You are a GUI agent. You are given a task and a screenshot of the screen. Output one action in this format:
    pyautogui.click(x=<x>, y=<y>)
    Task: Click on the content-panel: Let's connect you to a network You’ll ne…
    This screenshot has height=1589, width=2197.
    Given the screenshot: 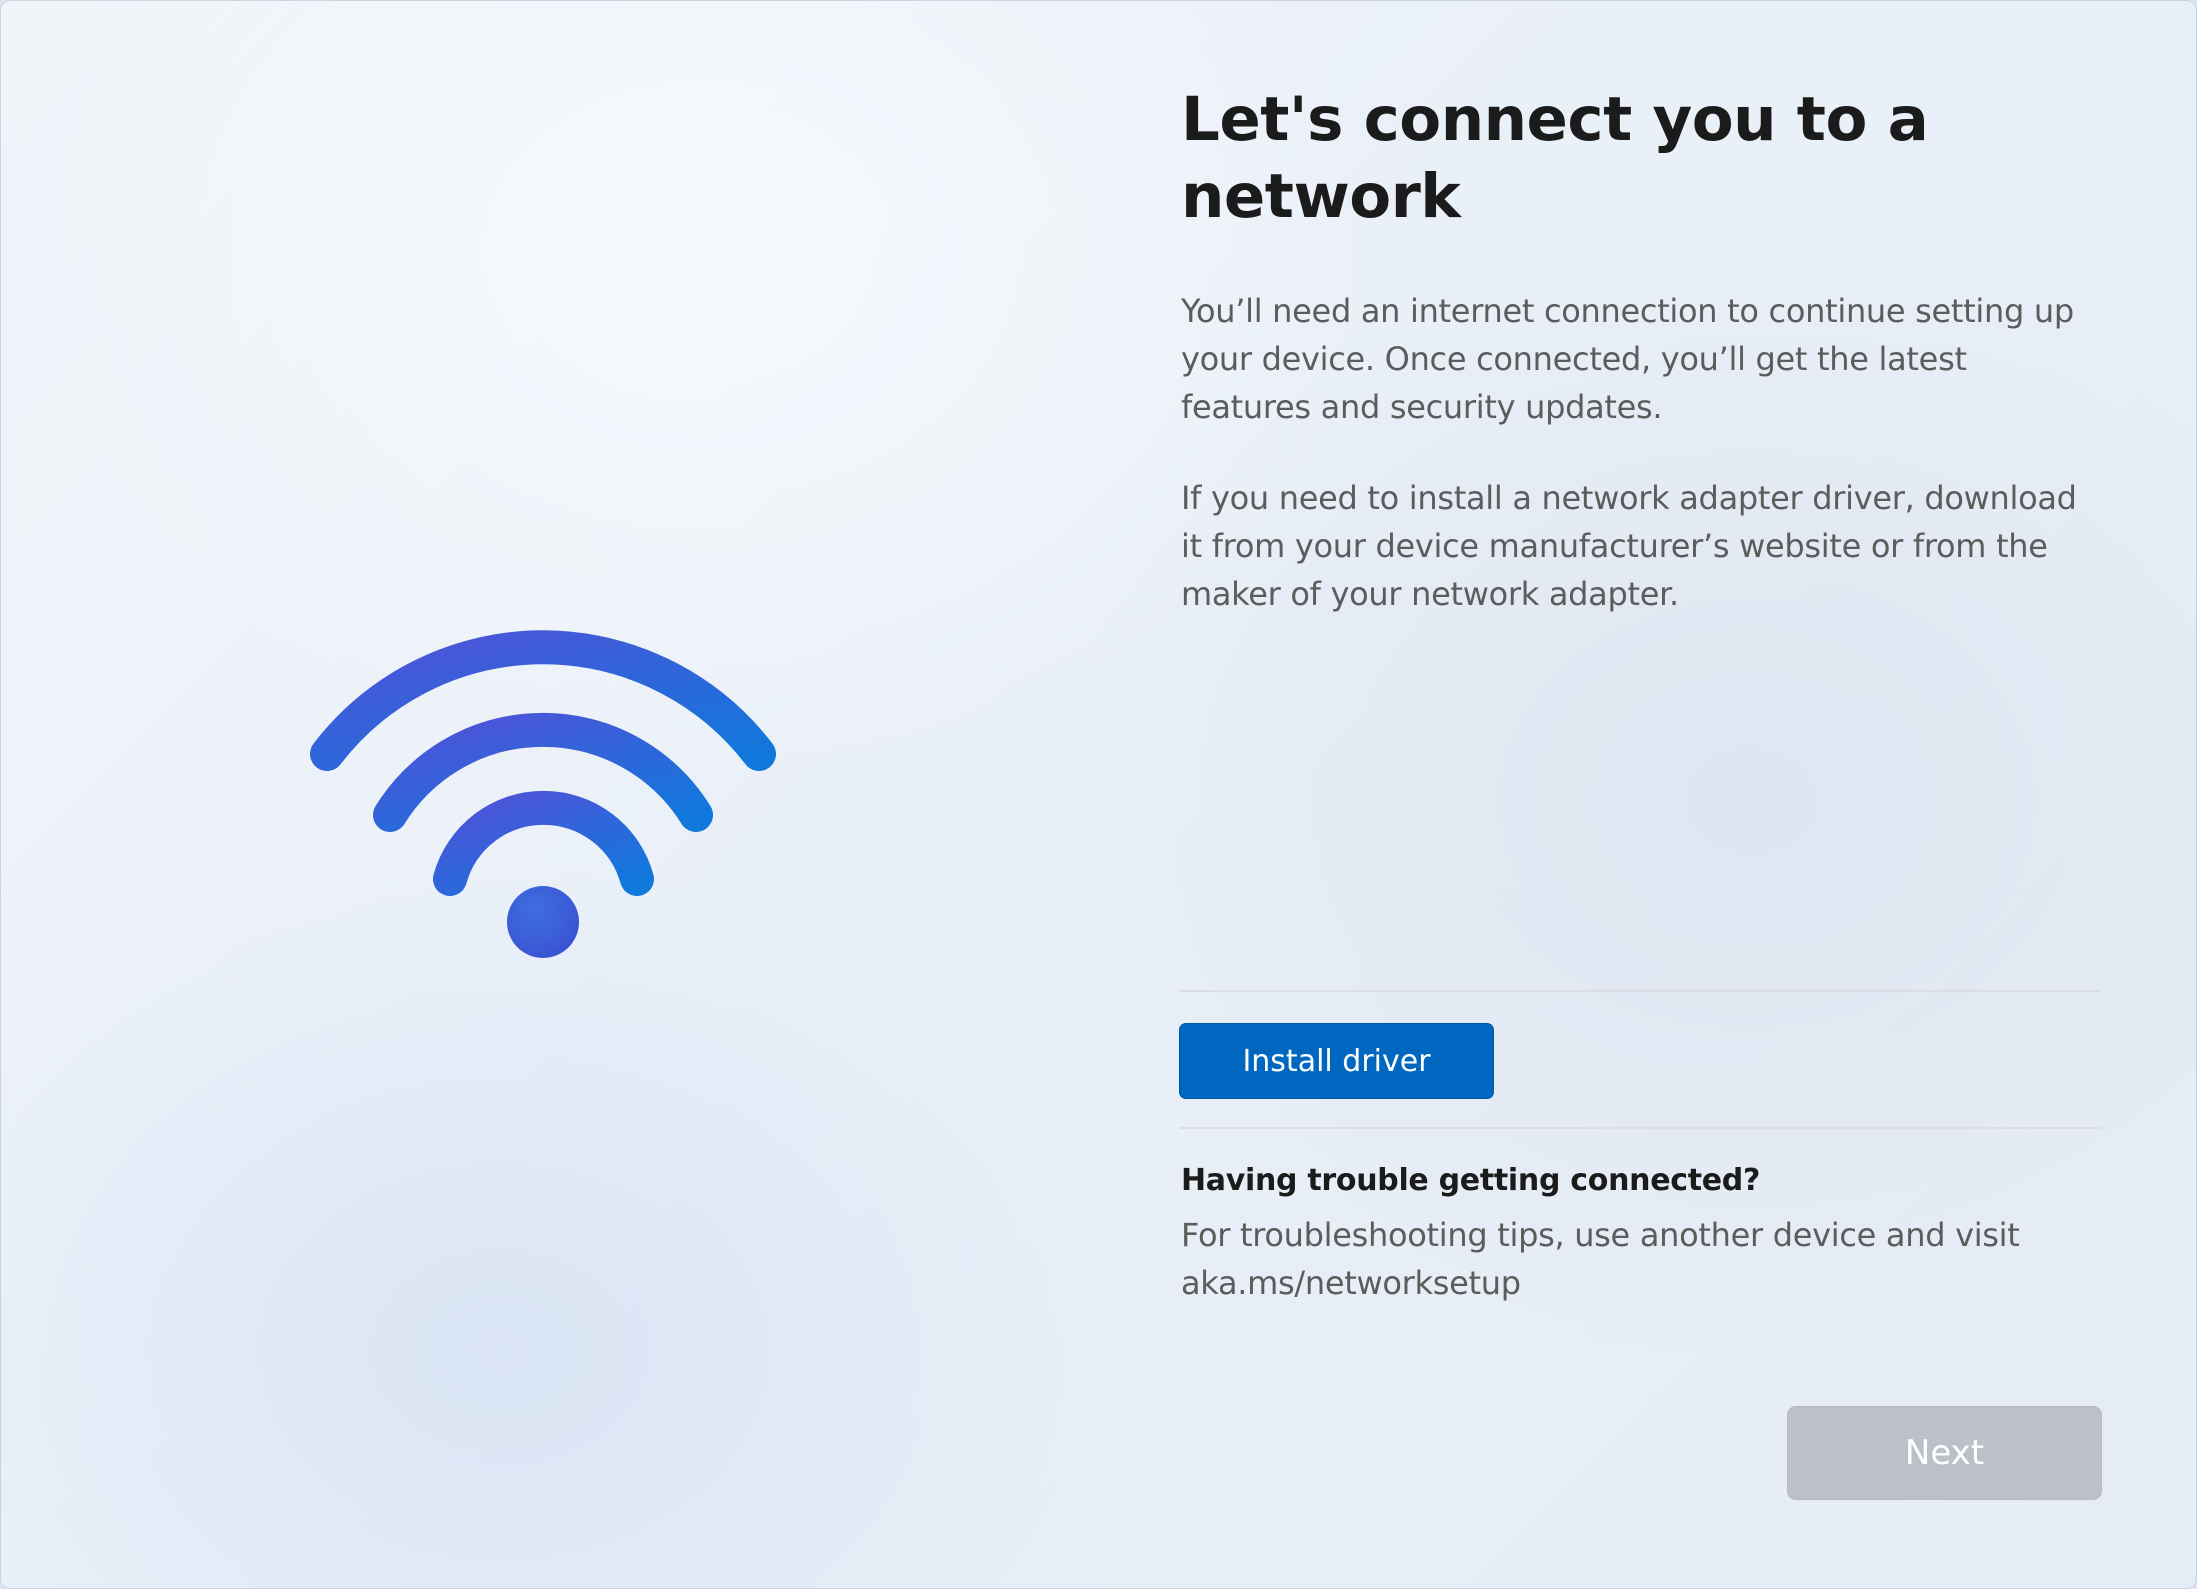 What is the action you would take?
    pyautogui.click(x=1641, y=347)
    